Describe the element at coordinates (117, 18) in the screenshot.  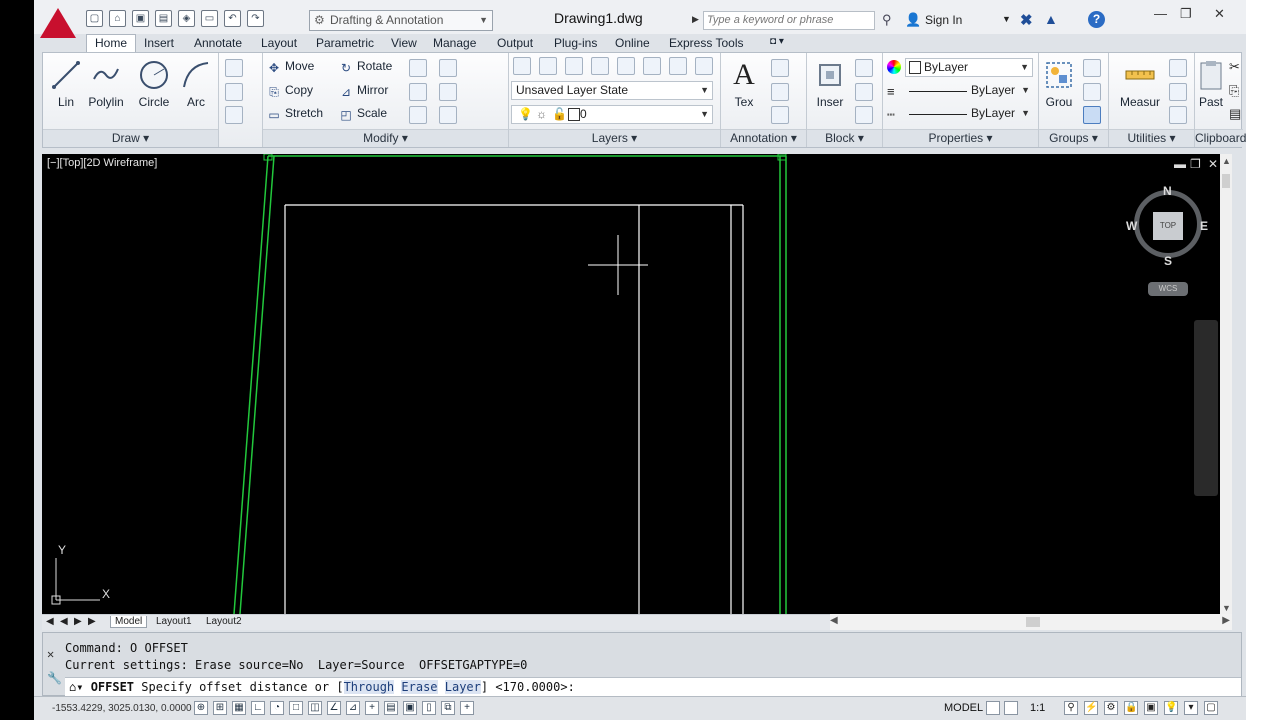
I see `open-icon: ⌂` at that location.